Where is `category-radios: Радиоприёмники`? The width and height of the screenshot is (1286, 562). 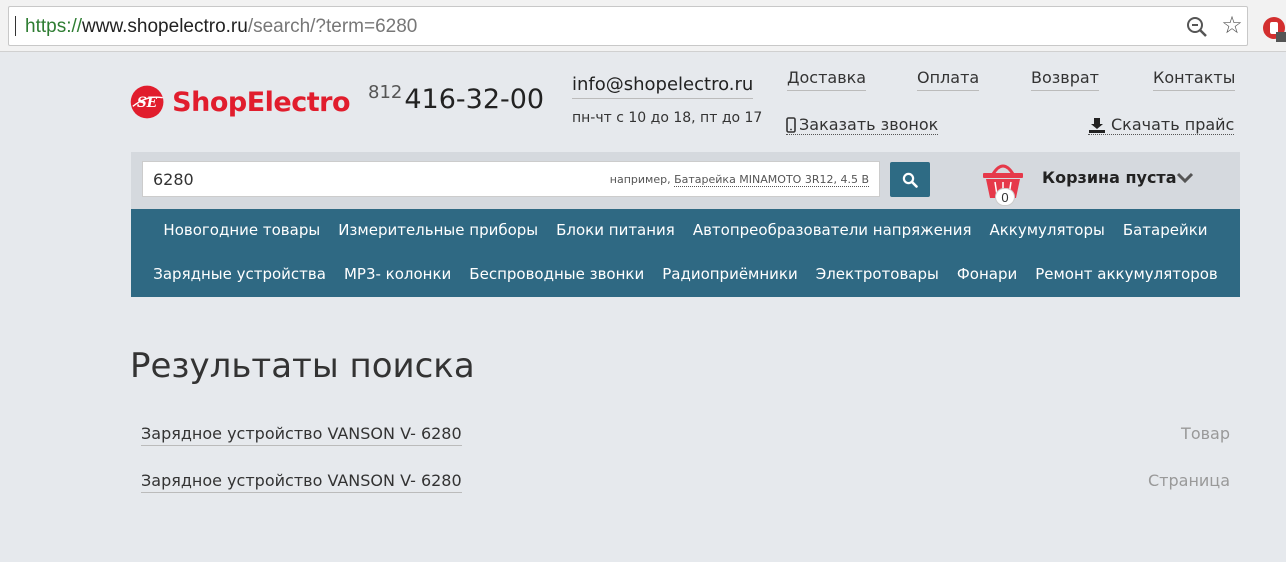
category-radios: Радиоприёмники is located at coordinates (730, 274).